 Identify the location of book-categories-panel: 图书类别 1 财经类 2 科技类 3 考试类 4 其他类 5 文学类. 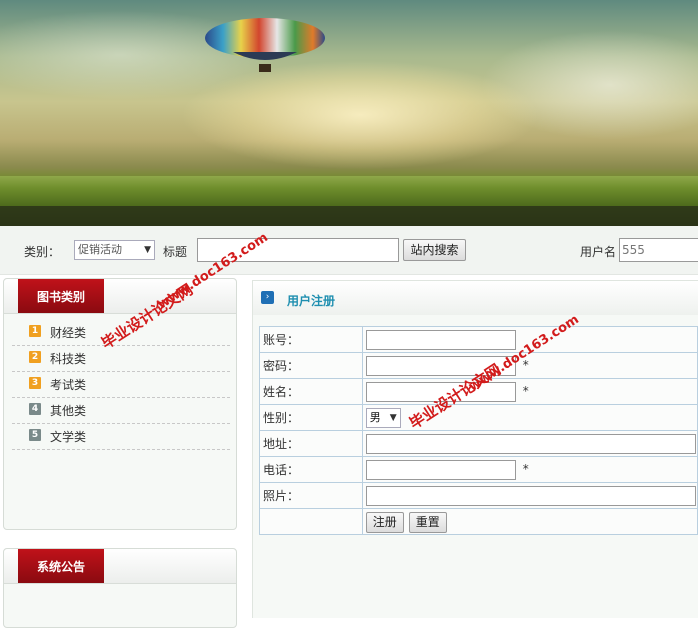
(120, 404).